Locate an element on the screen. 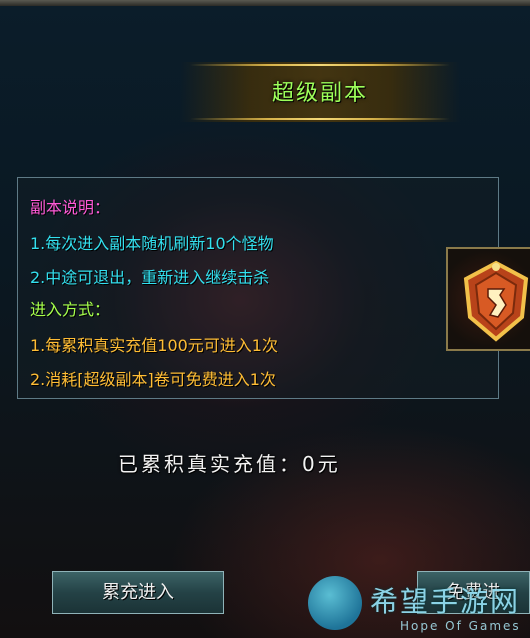  scroll-shield-icon is located at coordinates (496, 301).